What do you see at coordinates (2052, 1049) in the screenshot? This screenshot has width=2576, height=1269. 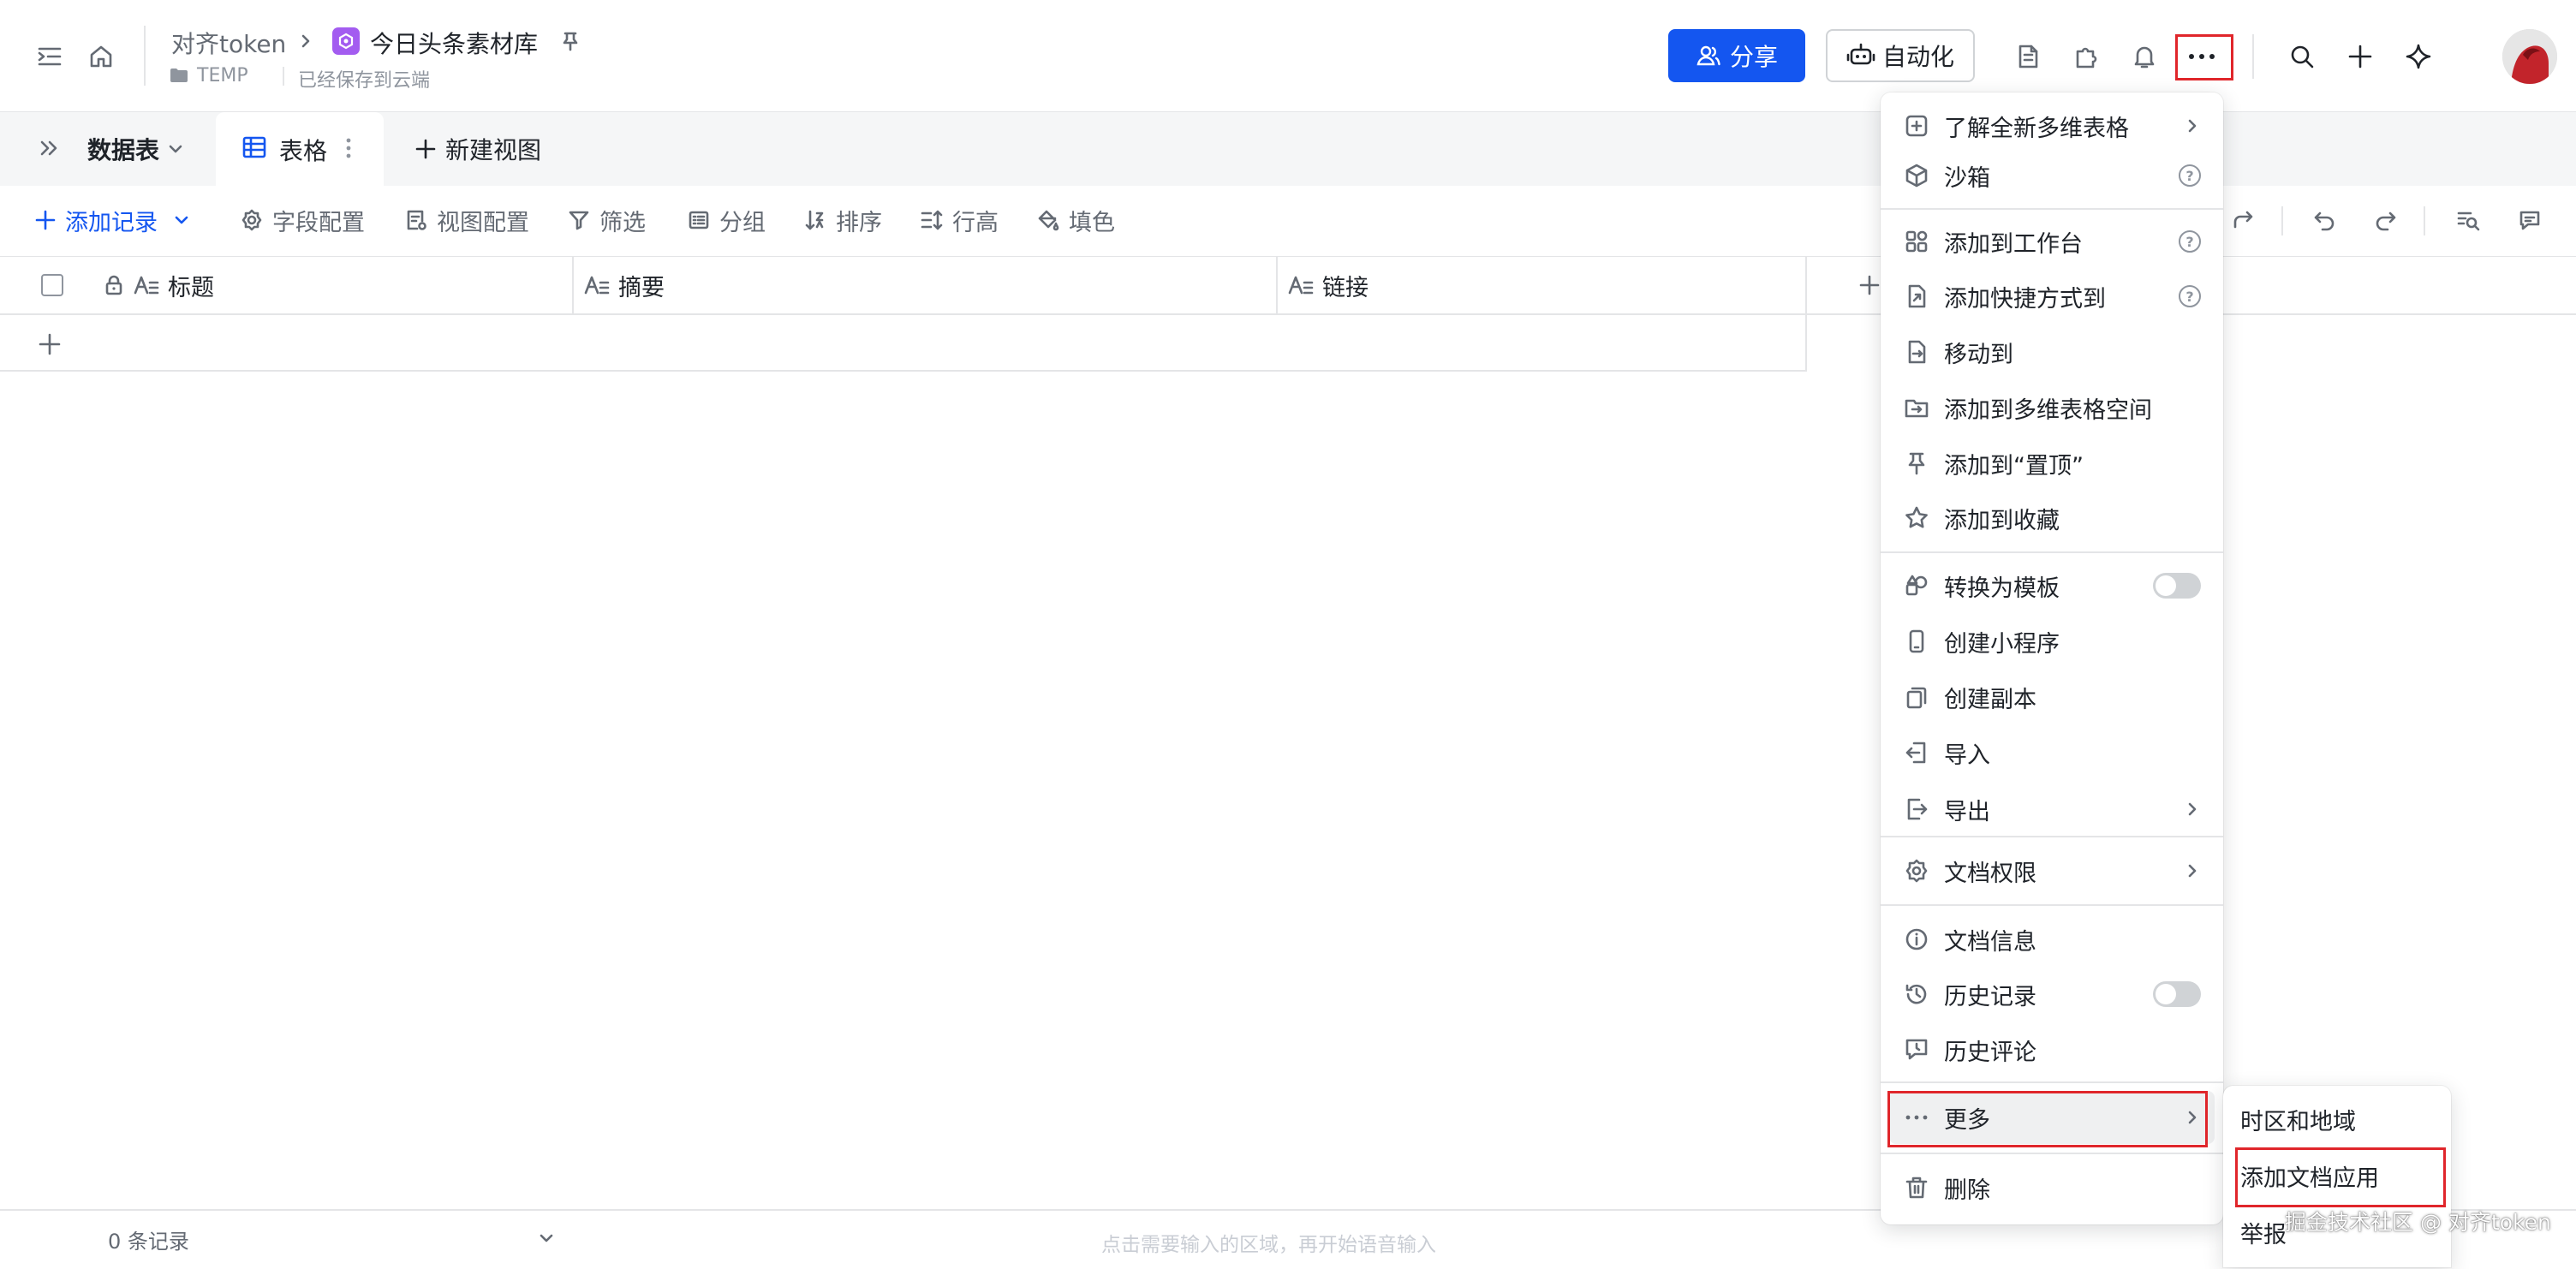 I see `menu-item-comment-history: 历史评论` at bounding box center [2052, 1049].